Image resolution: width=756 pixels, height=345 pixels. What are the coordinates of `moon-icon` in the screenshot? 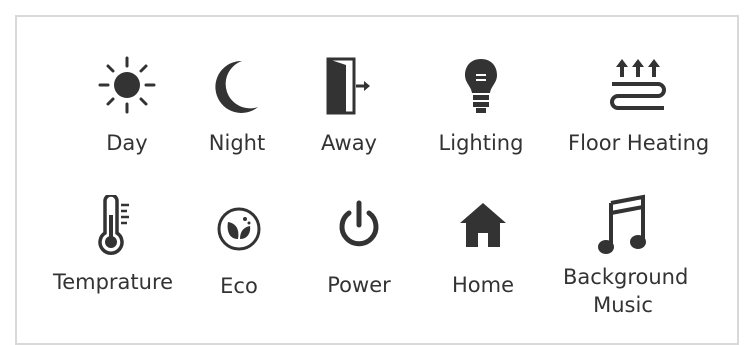 It's located at (237, 87).